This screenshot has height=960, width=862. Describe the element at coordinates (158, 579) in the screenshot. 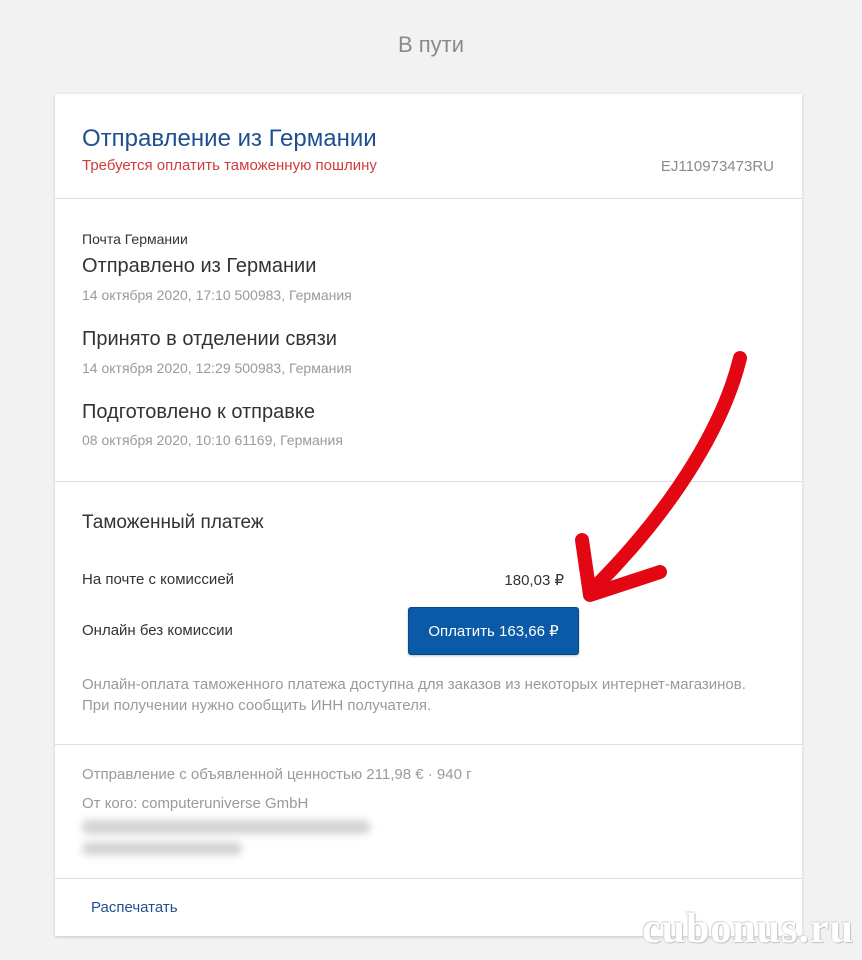

I see `post-fee-label: На почте с комиссией` at that location.